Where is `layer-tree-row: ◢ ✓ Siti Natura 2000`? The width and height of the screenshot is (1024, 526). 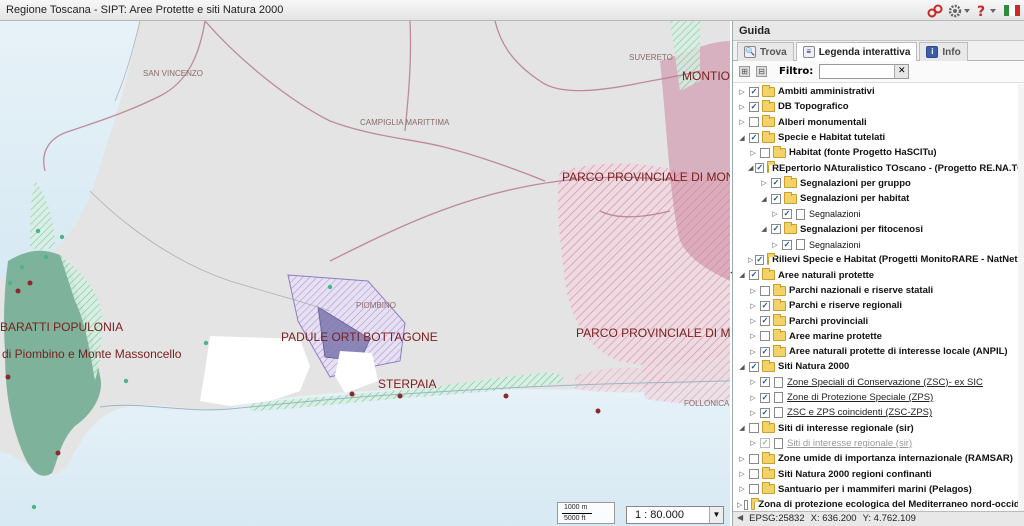 layer-tree-row: ◢ ✓ Siti Natura 2000 is located at coordinates (878, 366).